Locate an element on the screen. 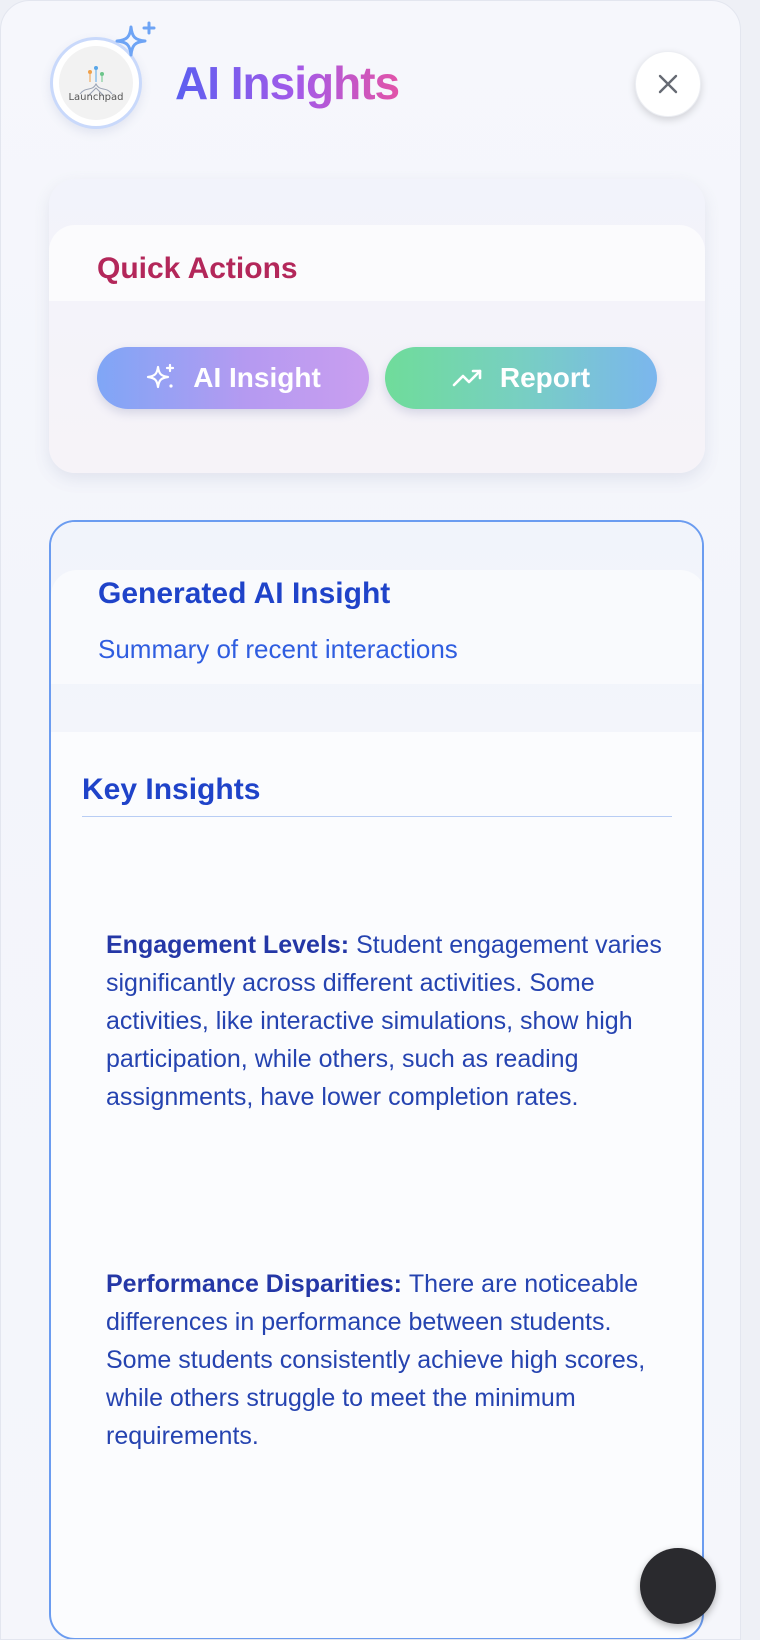  ai-insight-button-label: AI Insight is located at coordinates (257, 377).